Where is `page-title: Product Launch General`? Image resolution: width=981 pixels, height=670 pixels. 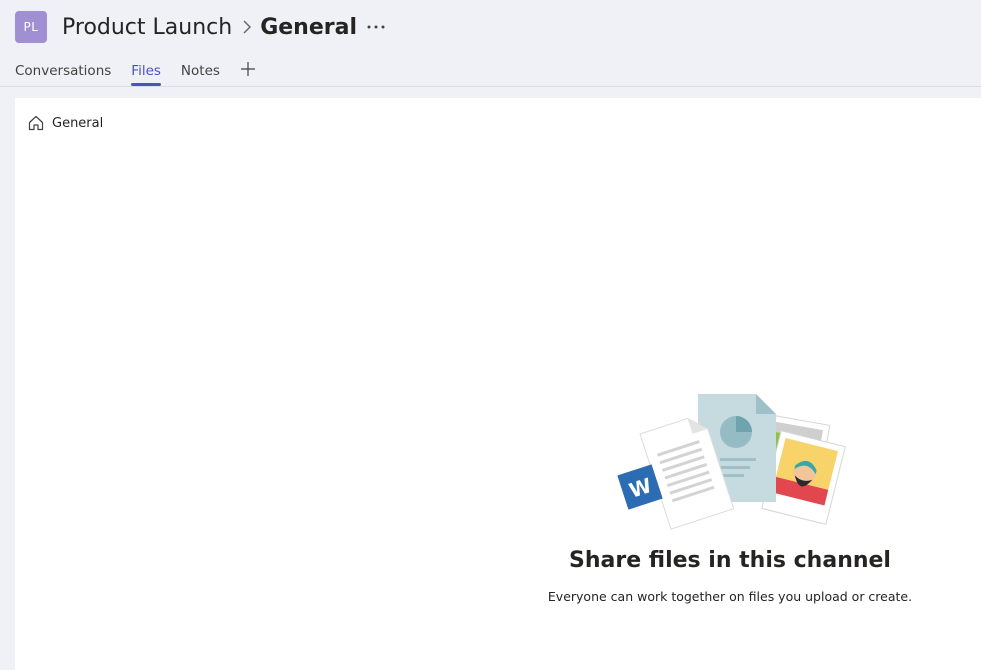 page-title: Product Launch General is located at coordinates (224, 27).